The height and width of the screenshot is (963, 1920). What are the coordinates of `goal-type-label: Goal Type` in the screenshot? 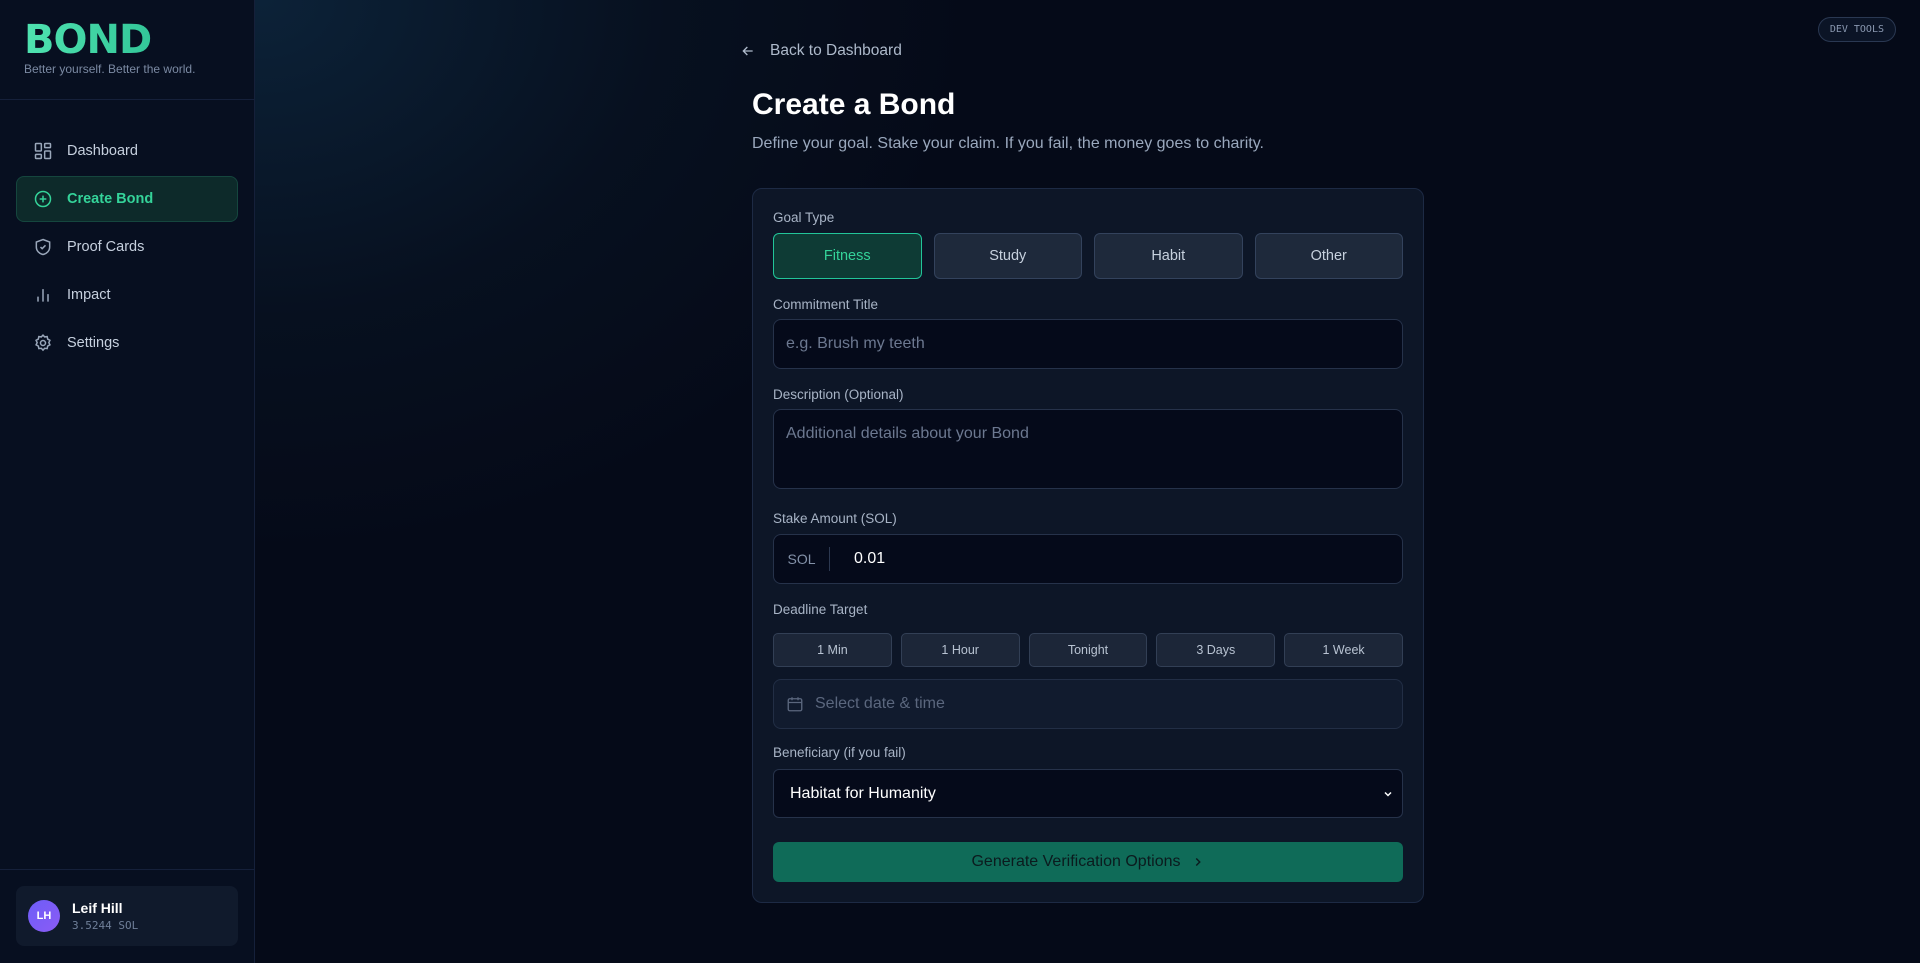 It's located at (804, 217).